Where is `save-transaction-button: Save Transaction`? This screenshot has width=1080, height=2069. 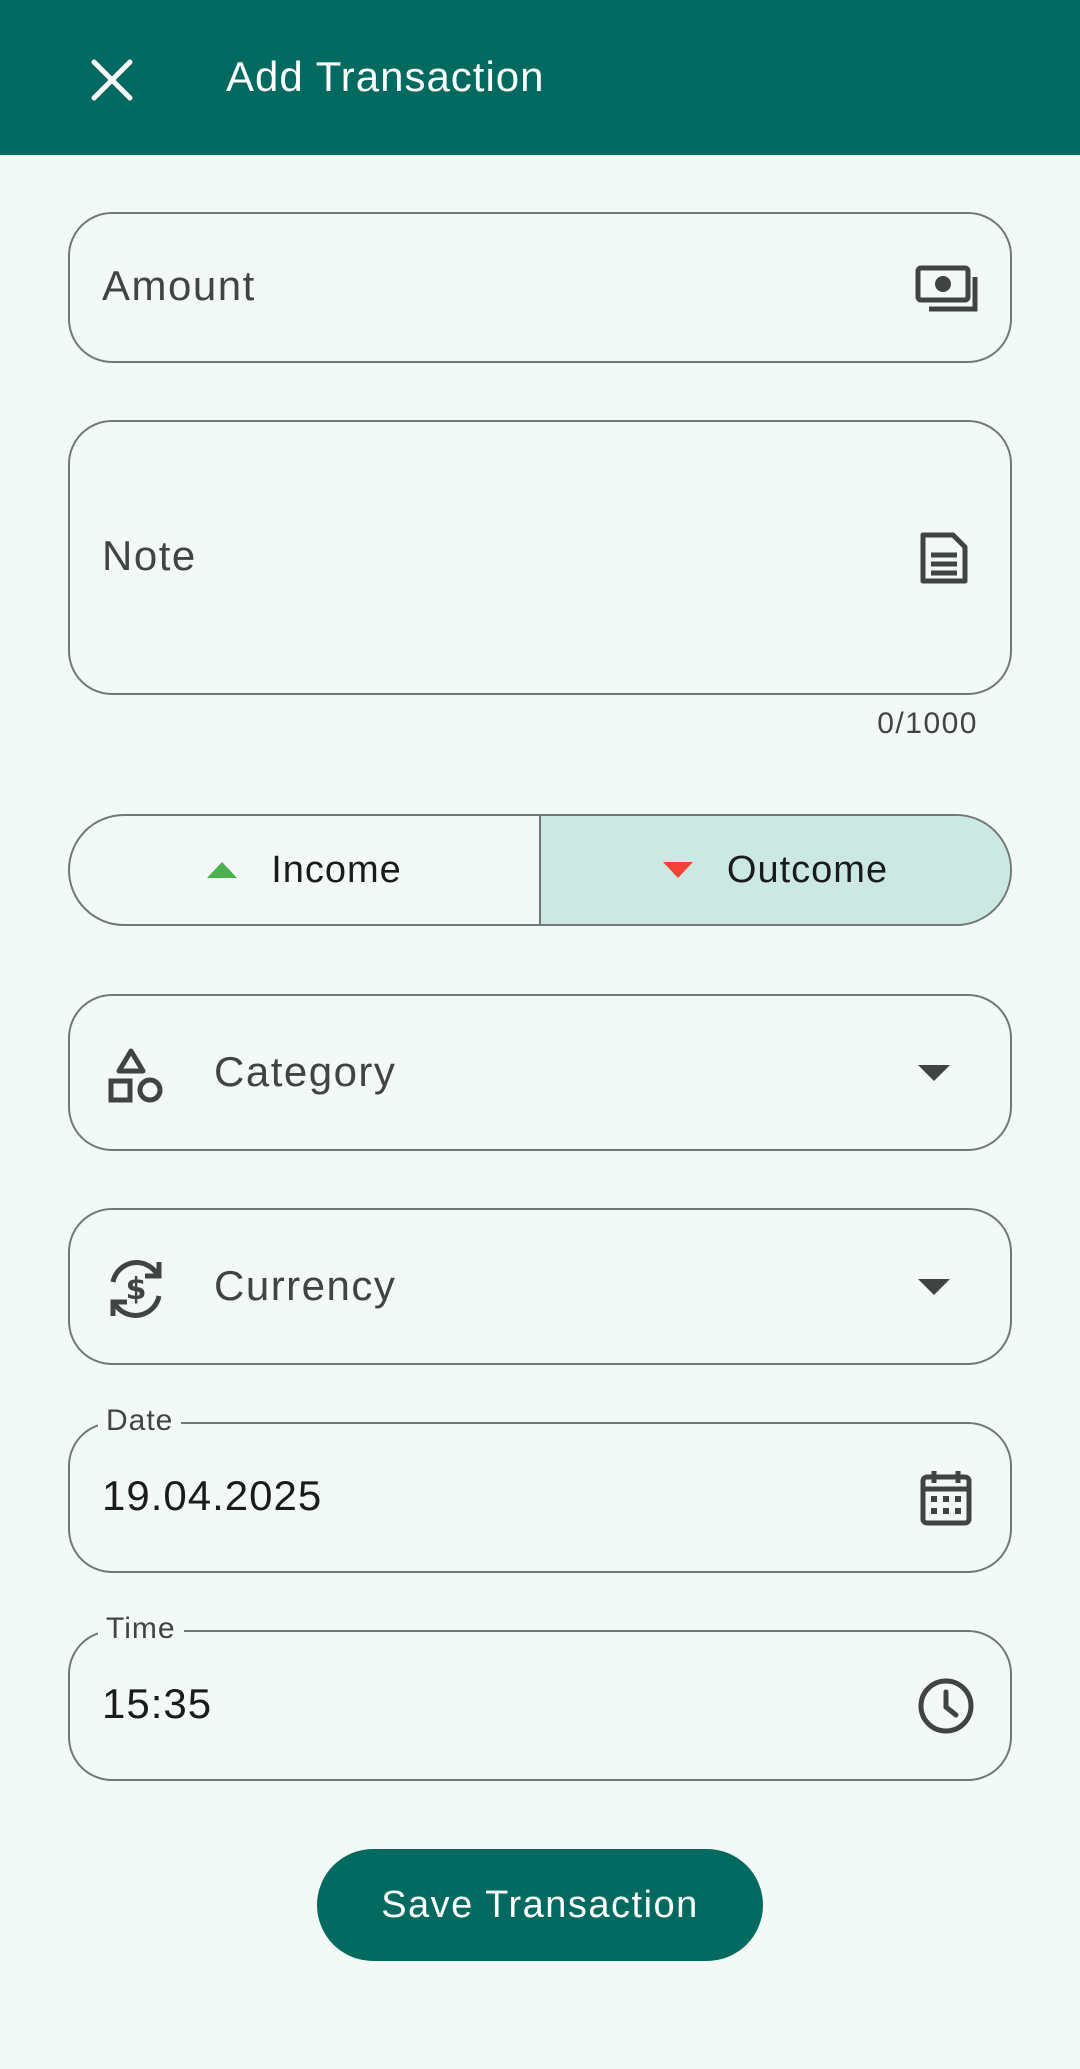
save-transaction-button: Save Transaction is located at coordinates (540, 1905).